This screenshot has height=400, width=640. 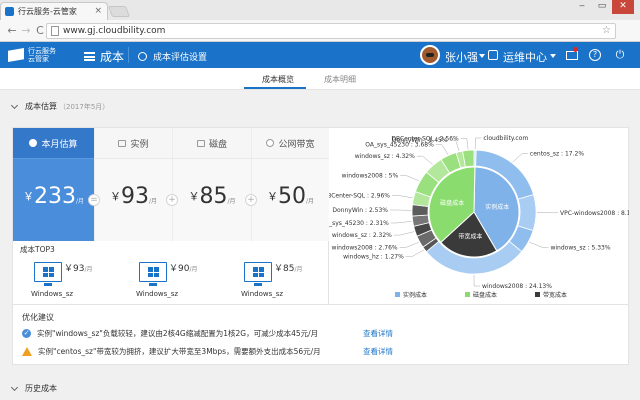 I want to click on page-icon, so click(x=55, y=31).